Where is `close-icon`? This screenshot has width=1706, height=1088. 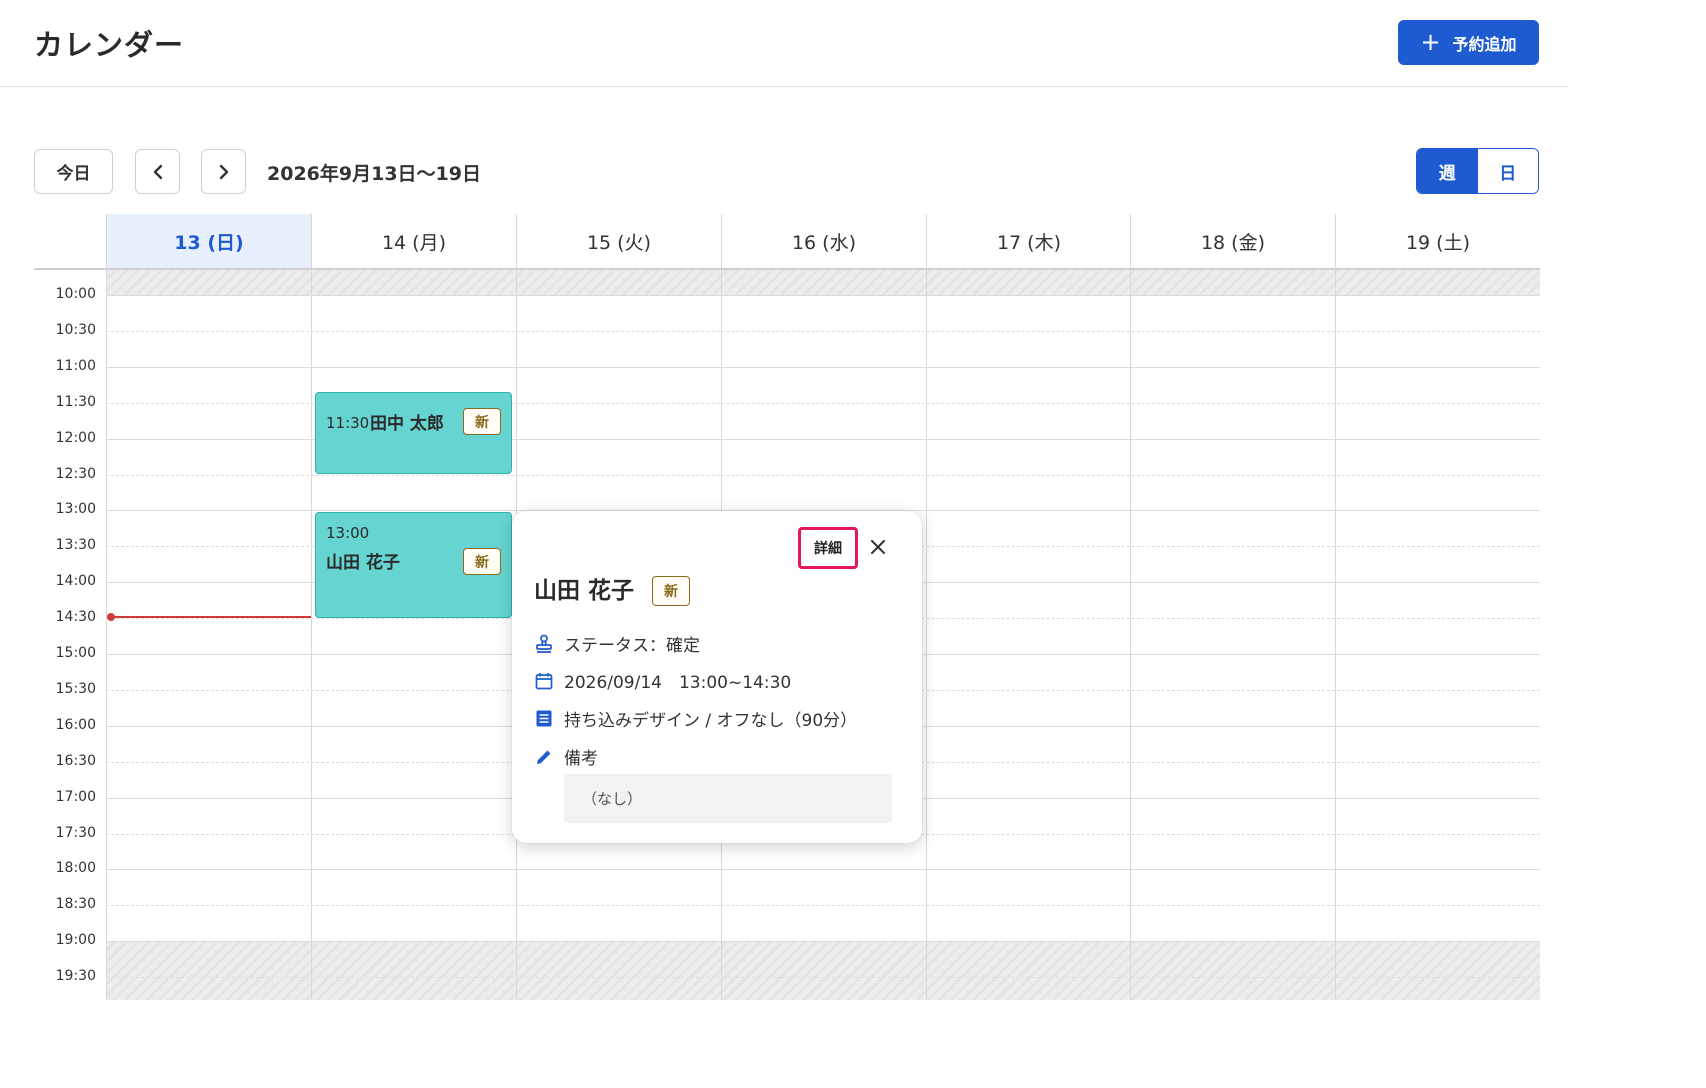
close-icon is located at coordinates (878, 547).